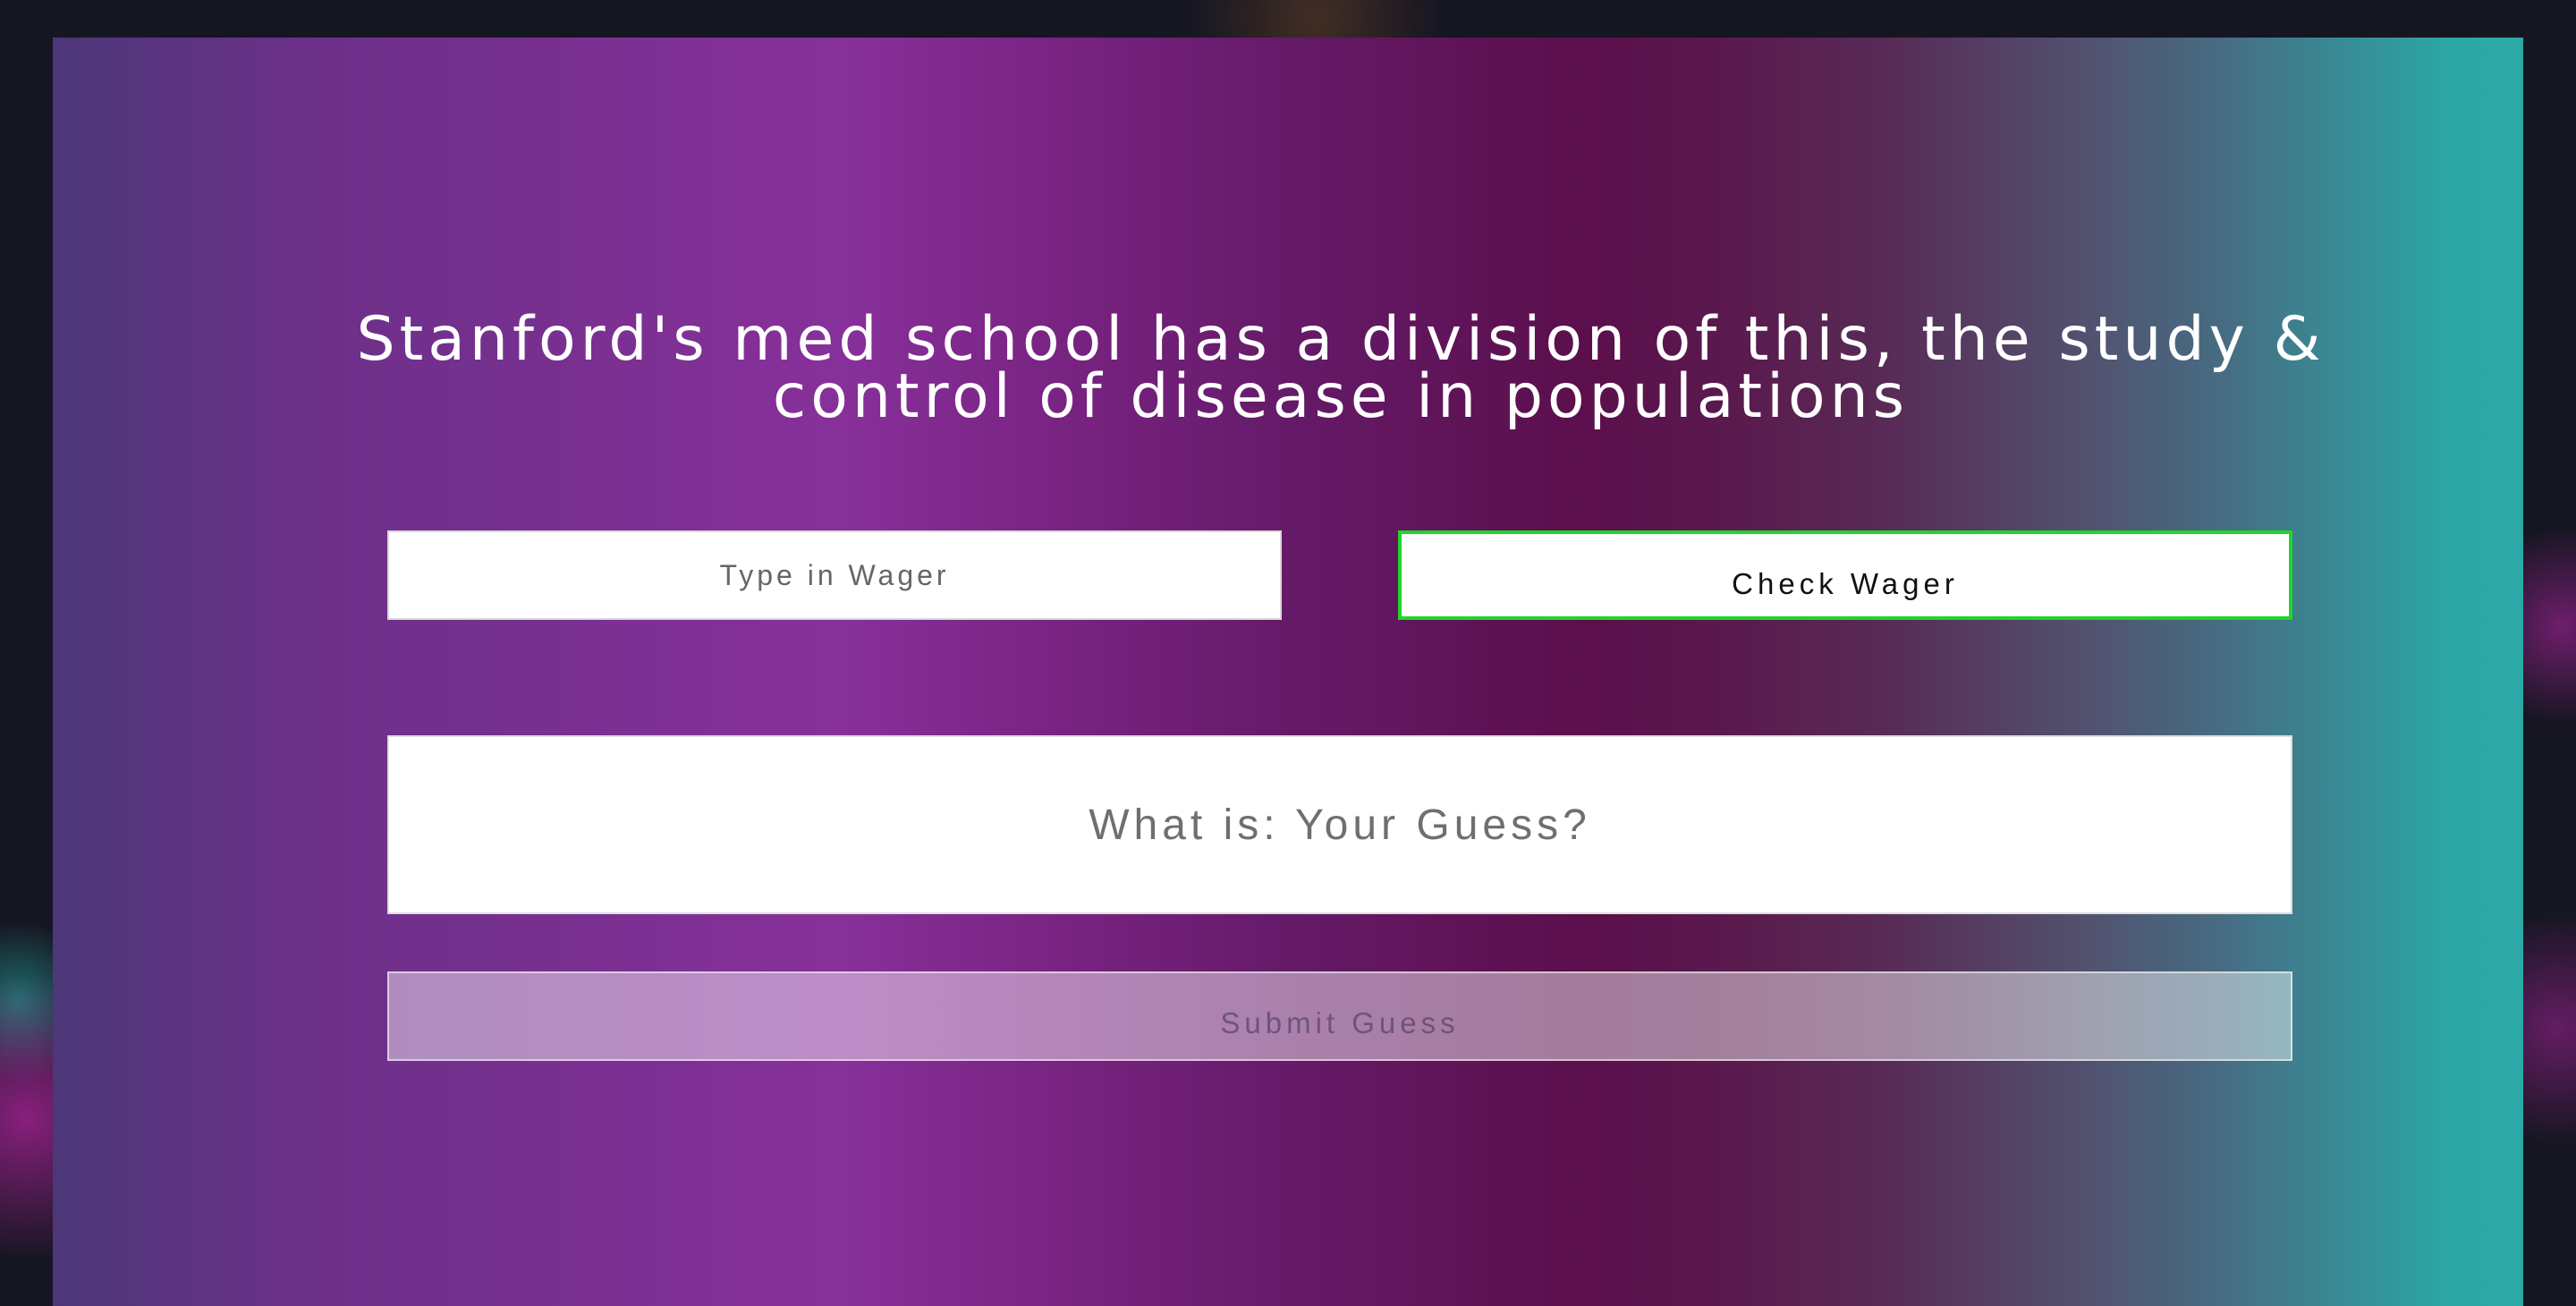  What do you see at coordinates (1339, 824) in the screenshot?
I see `guess-input` at bounding box center [1339, 824].